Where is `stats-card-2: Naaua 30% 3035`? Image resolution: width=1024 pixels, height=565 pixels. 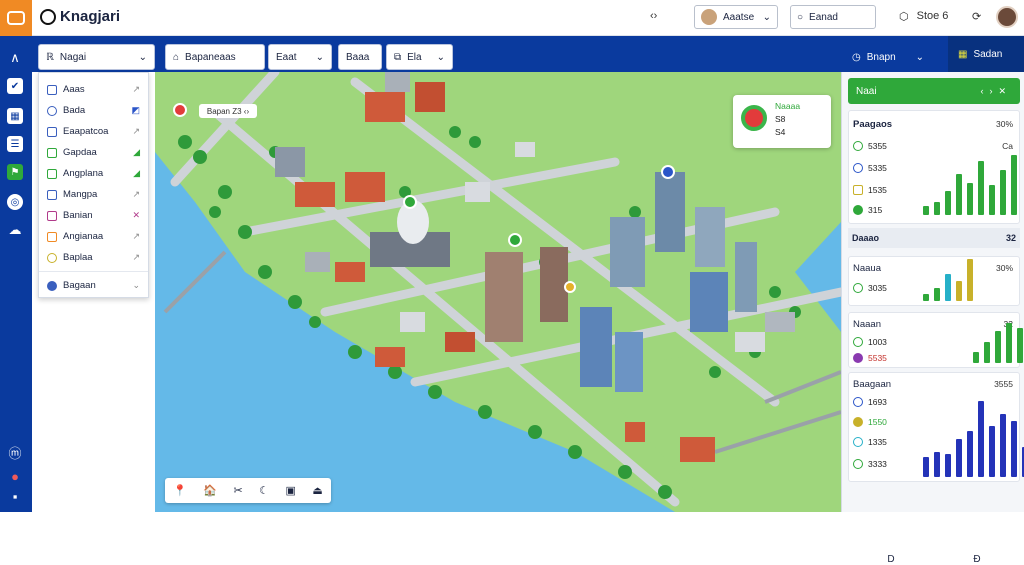
stats-card-2: Naaua 30% 3035 is located at coordinates (934, 281).